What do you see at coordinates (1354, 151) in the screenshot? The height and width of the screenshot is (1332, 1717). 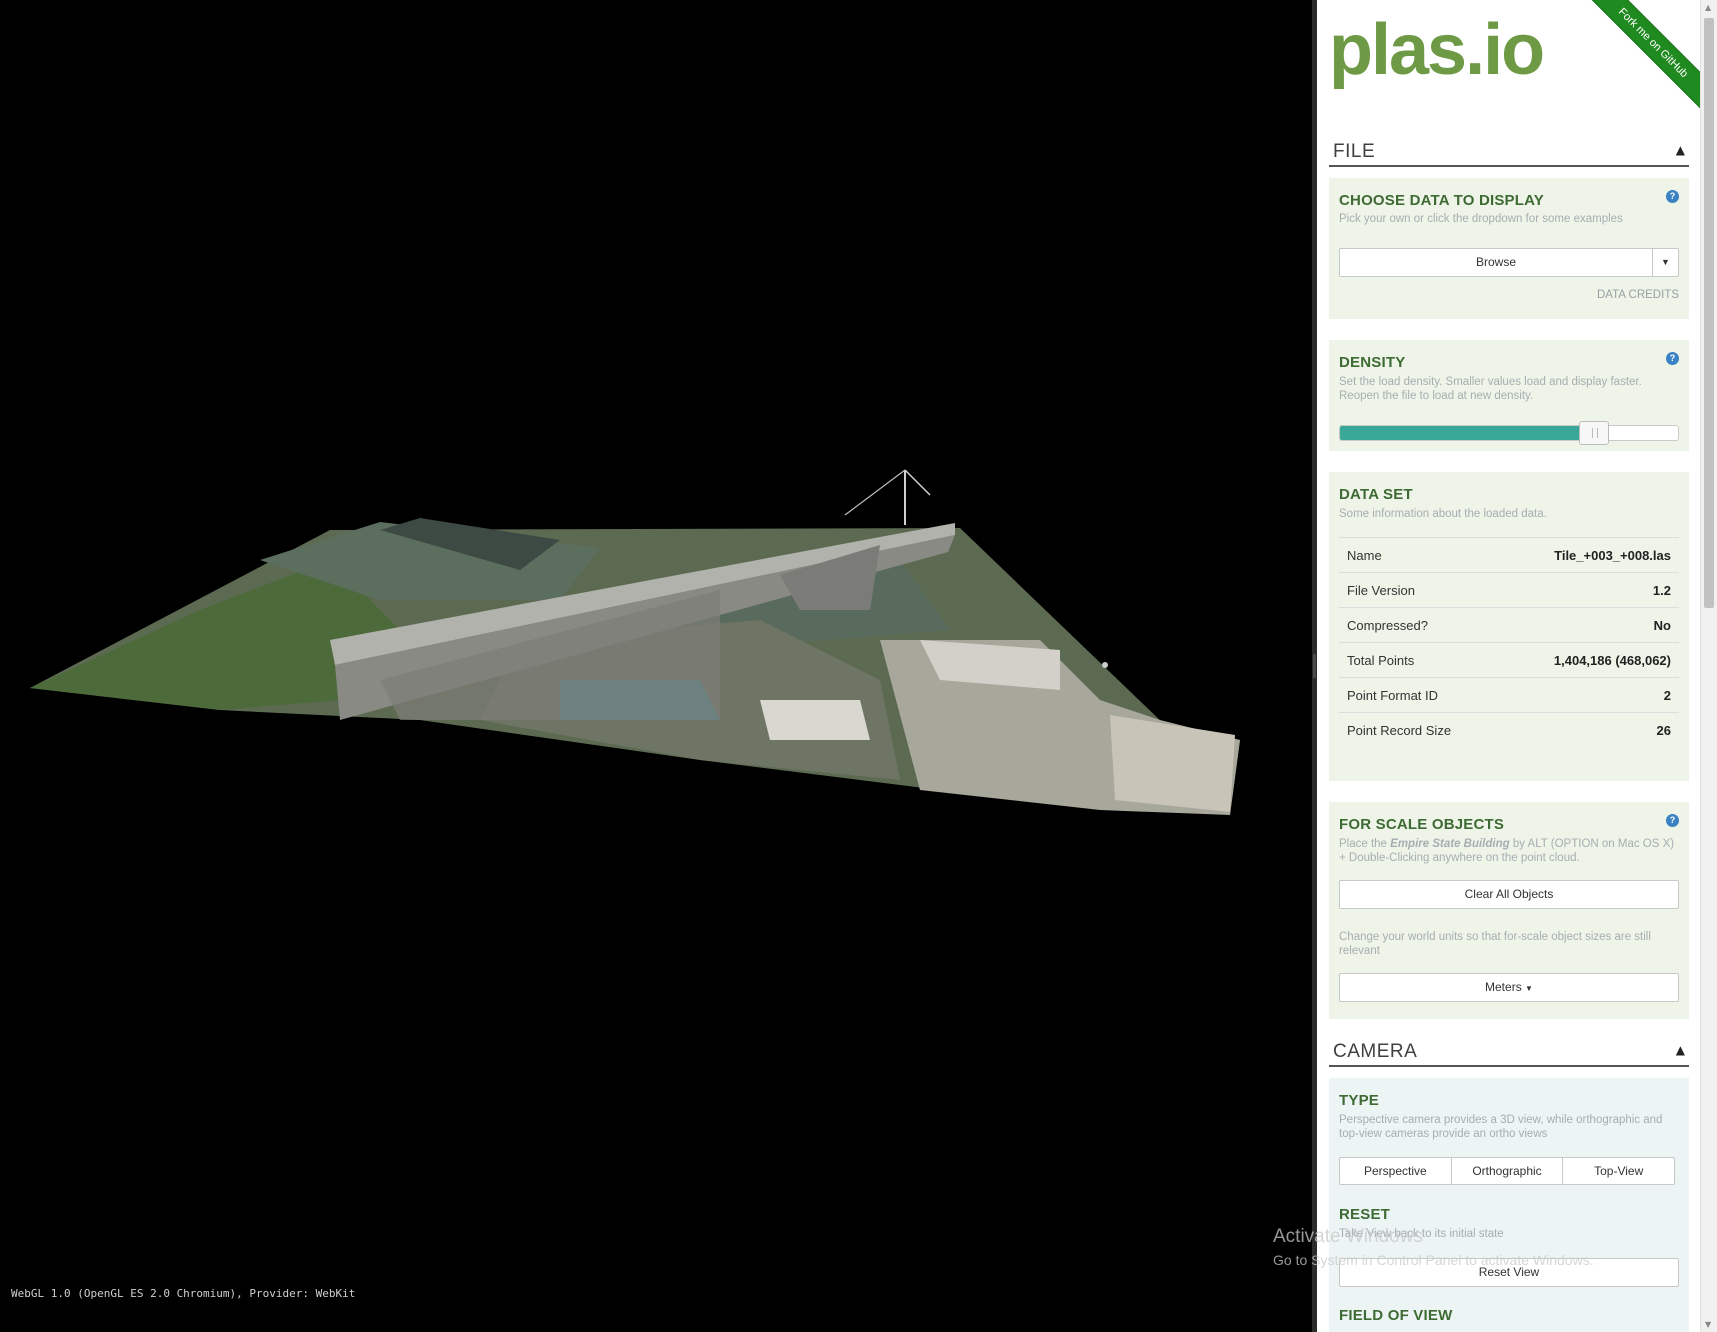 I see `file-section-title: FILE` at bounding box center [1354, 151].